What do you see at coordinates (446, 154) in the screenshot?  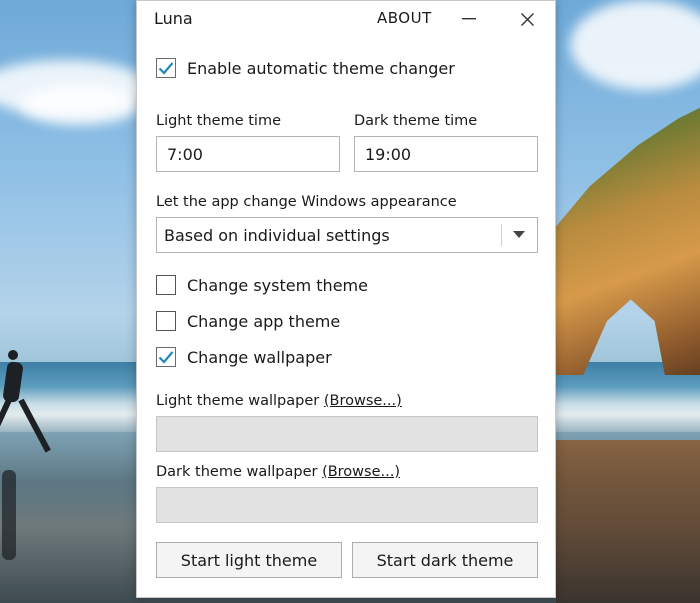 I see `dark-time-input` at bounding box center [446, 154].